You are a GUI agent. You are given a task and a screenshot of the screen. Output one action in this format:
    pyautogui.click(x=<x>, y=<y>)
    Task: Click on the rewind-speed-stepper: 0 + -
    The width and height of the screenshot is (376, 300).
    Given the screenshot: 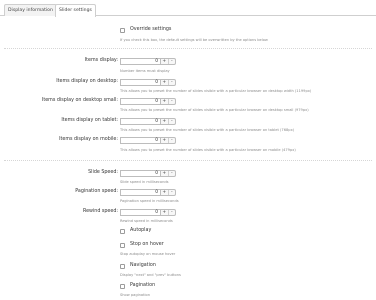 What is the action you would take?
    pyautogui.click(x=148, y=212)
    